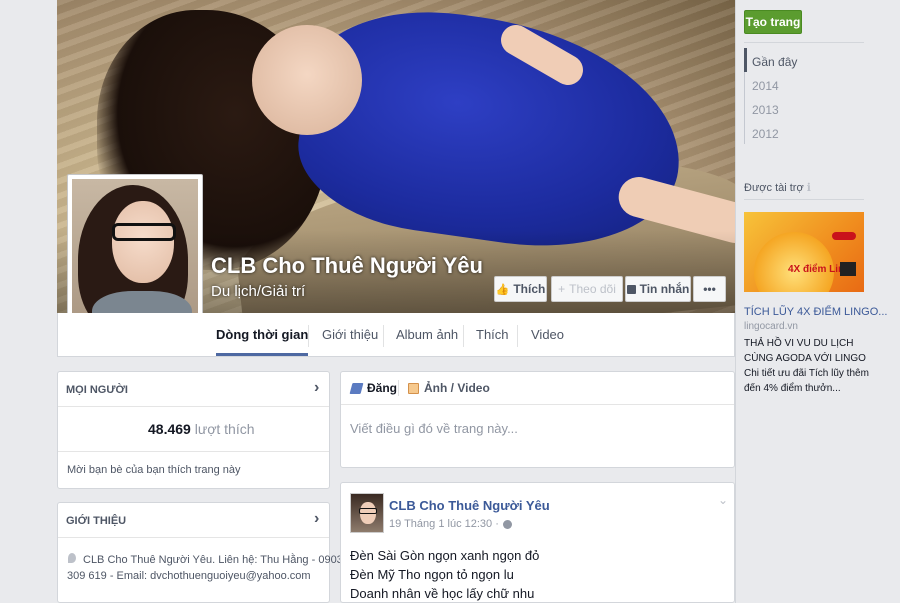 This screenshot has width=900, height=603. I want to click on page-name: CLB Cho Thuê Người Yêu, so click(347, 266).